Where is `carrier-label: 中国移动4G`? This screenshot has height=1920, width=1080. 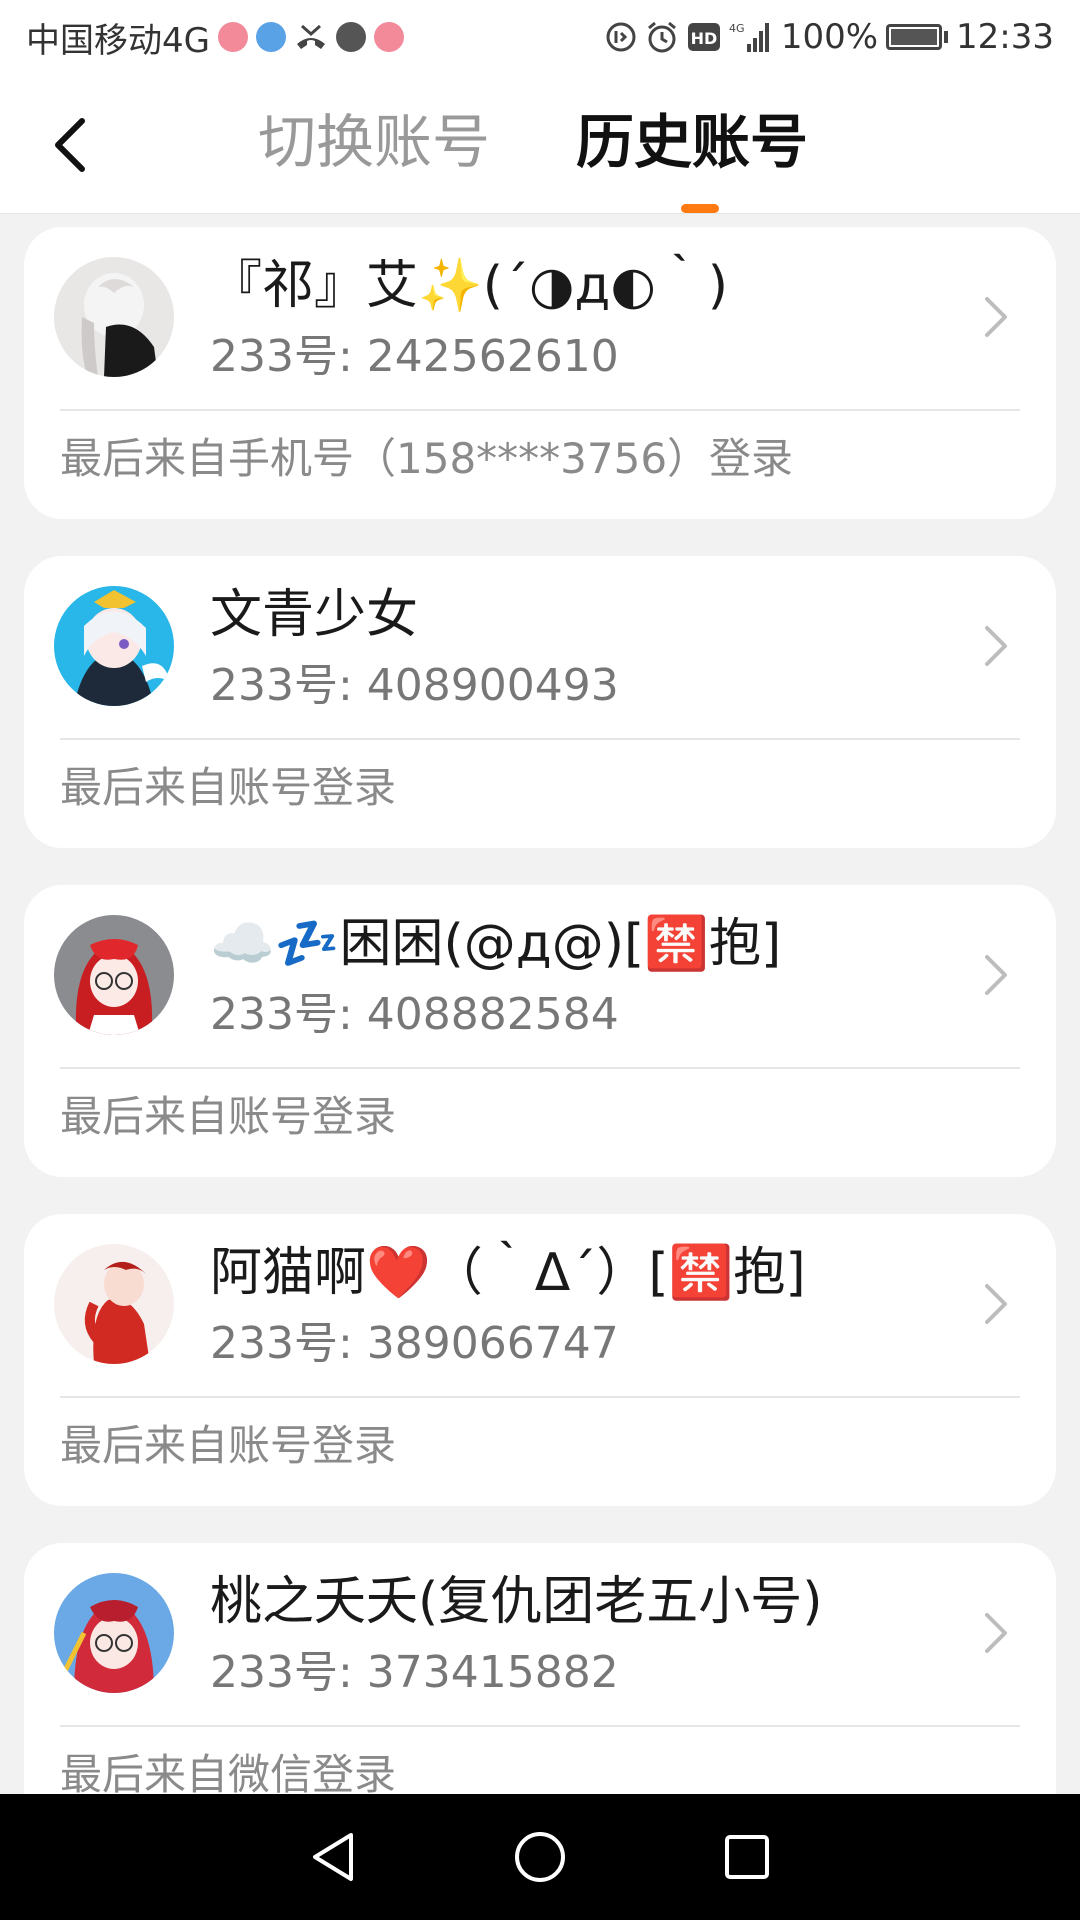 carrier-label: 中国移动4G is located at coordinates (118, 40).